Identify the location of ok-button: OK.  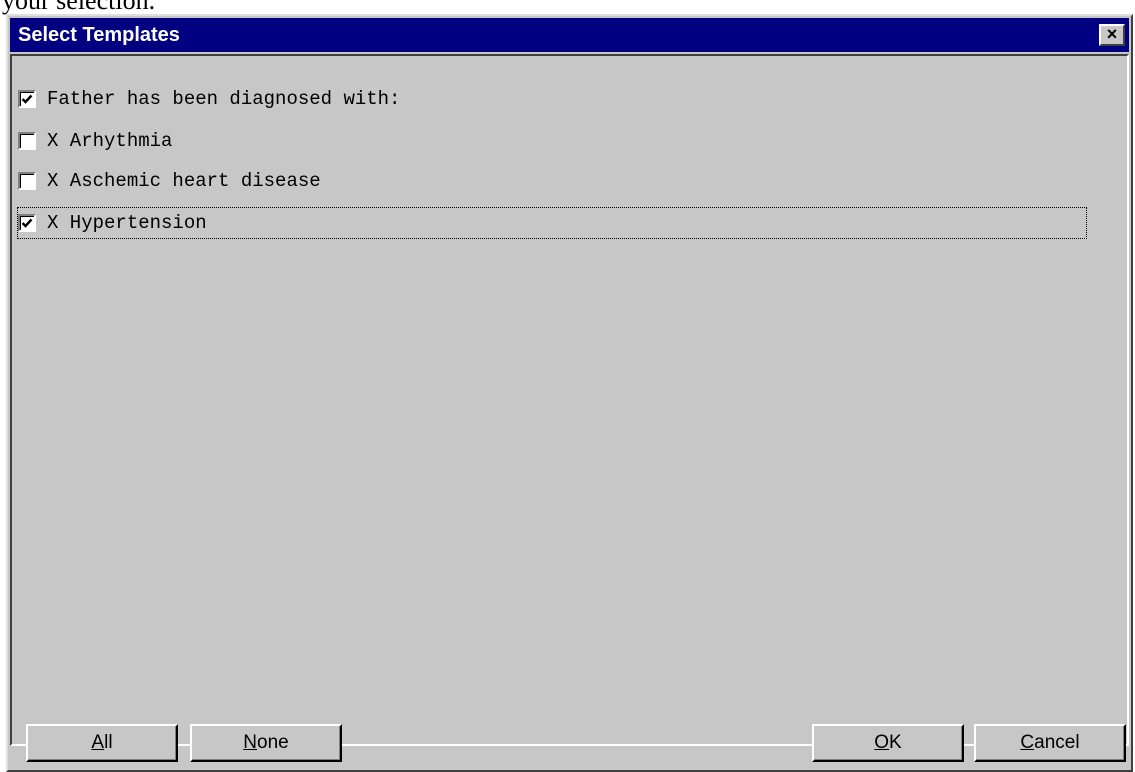
(888, 743).